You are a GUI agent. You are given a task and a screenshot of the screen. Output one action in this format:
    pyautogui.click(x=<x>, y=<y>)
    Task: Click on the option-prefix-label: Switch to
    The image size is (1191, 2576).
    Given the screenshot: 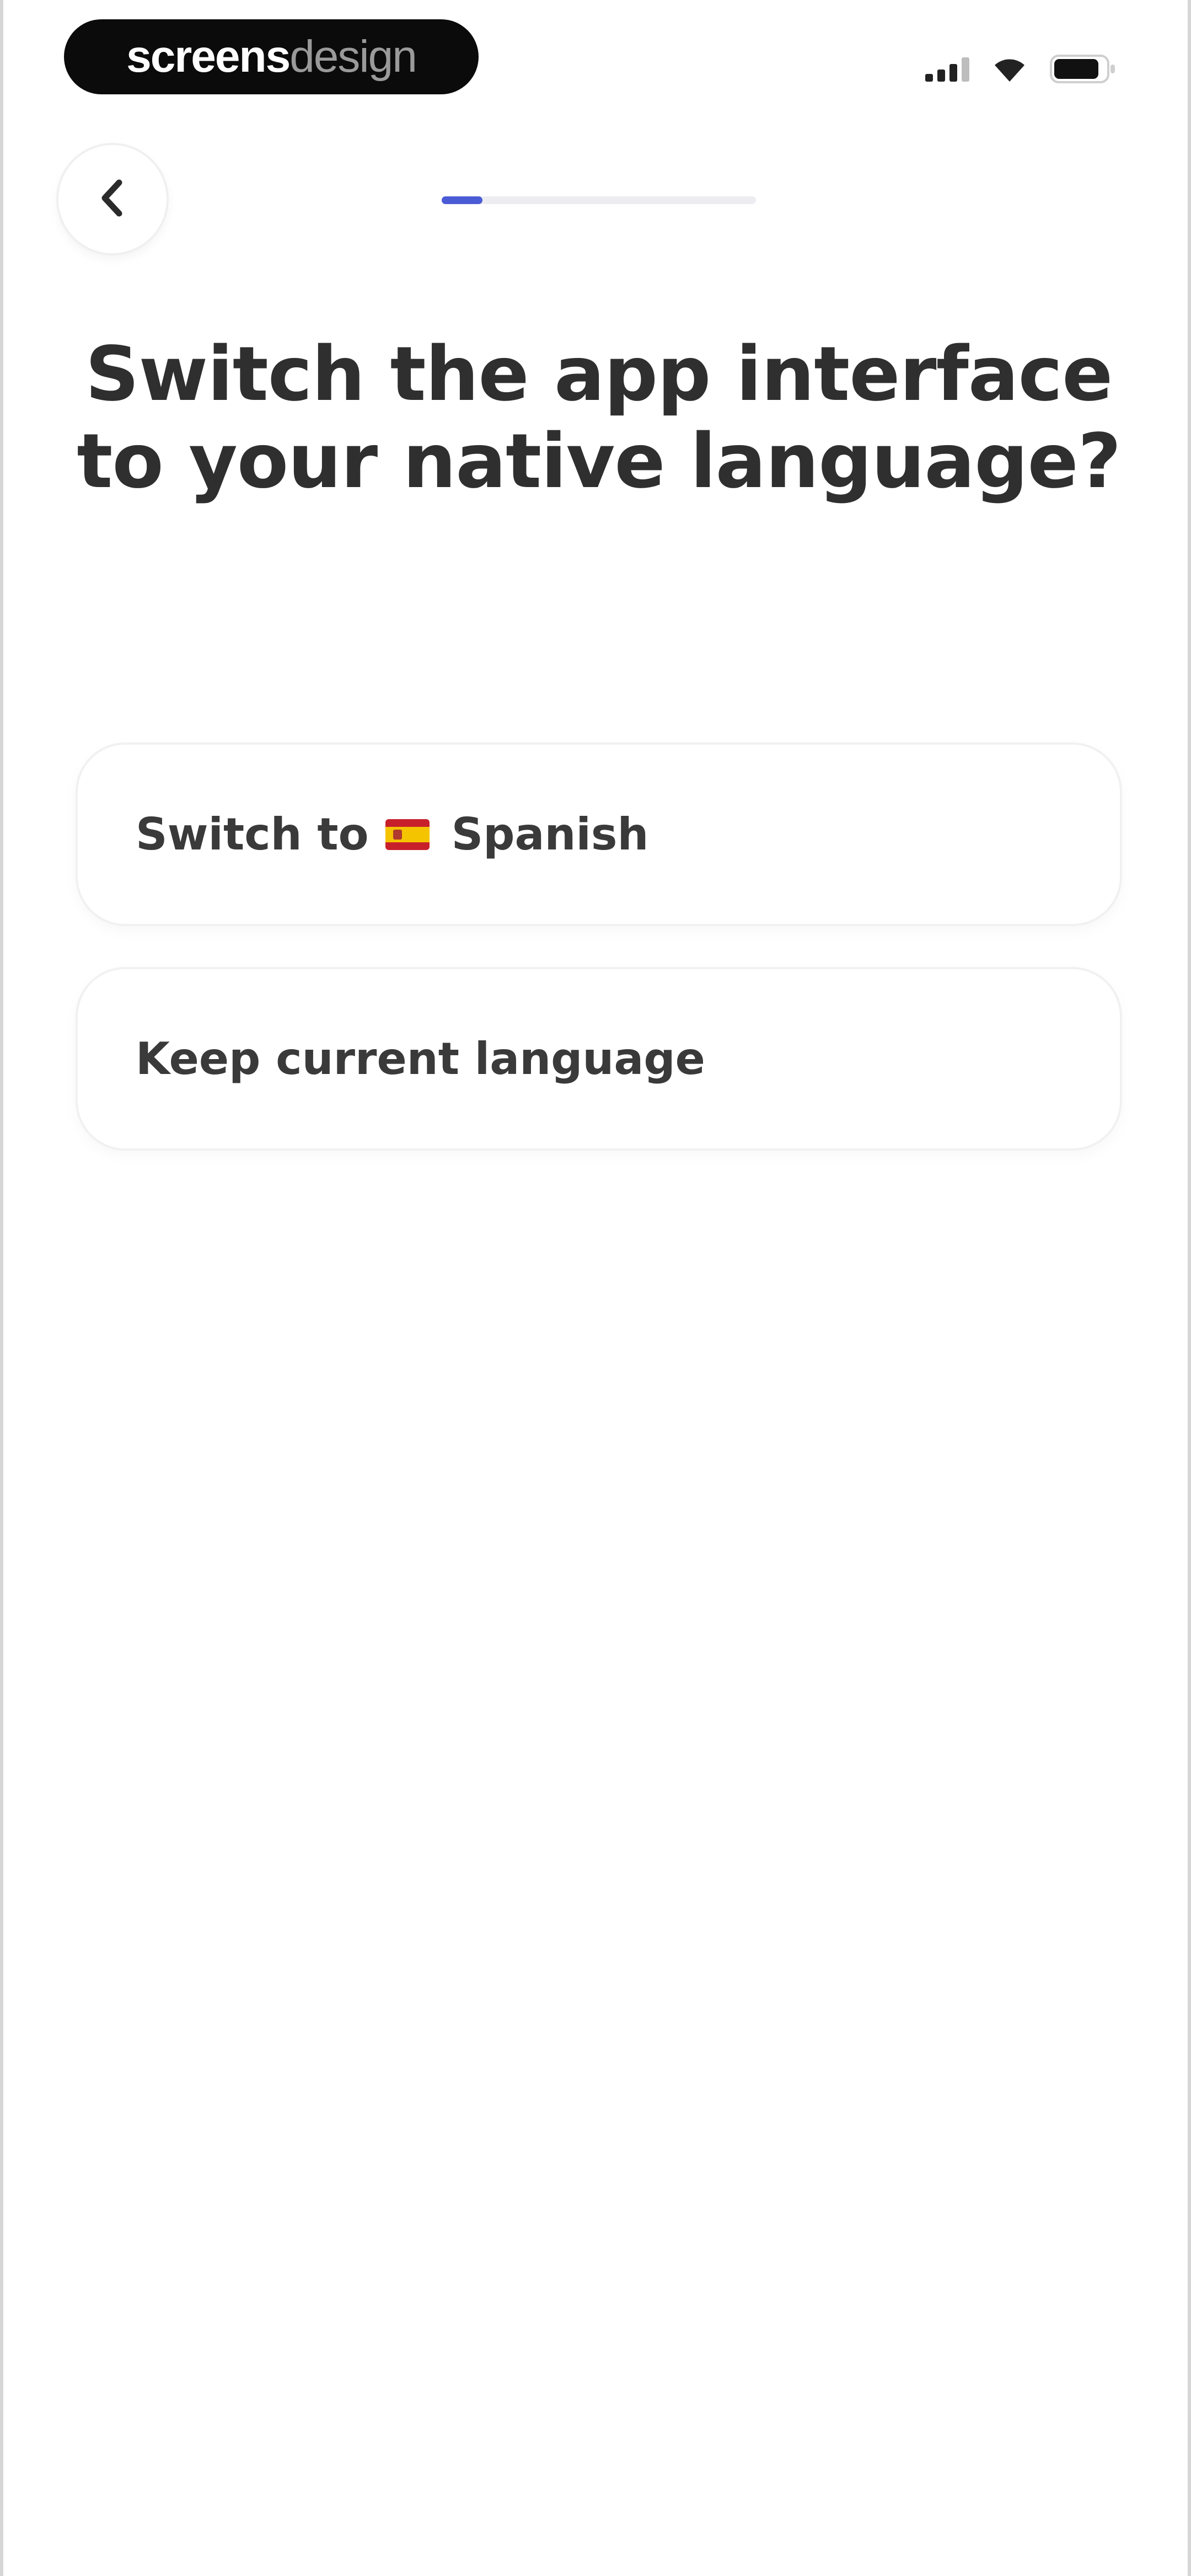 What is the action you would take?
    pyautogui.click(x=253, y=834)
    